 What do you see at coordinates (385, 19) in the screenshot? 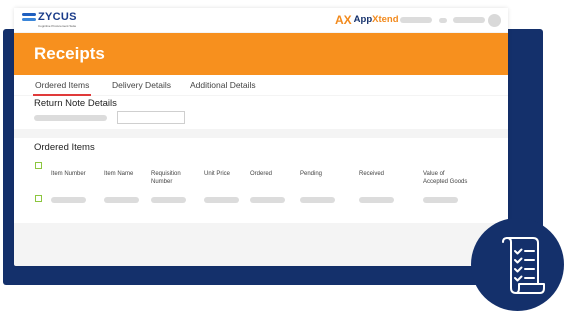
I see `appxtend-name-part2: Xtend` at bounding box center [385, 19].